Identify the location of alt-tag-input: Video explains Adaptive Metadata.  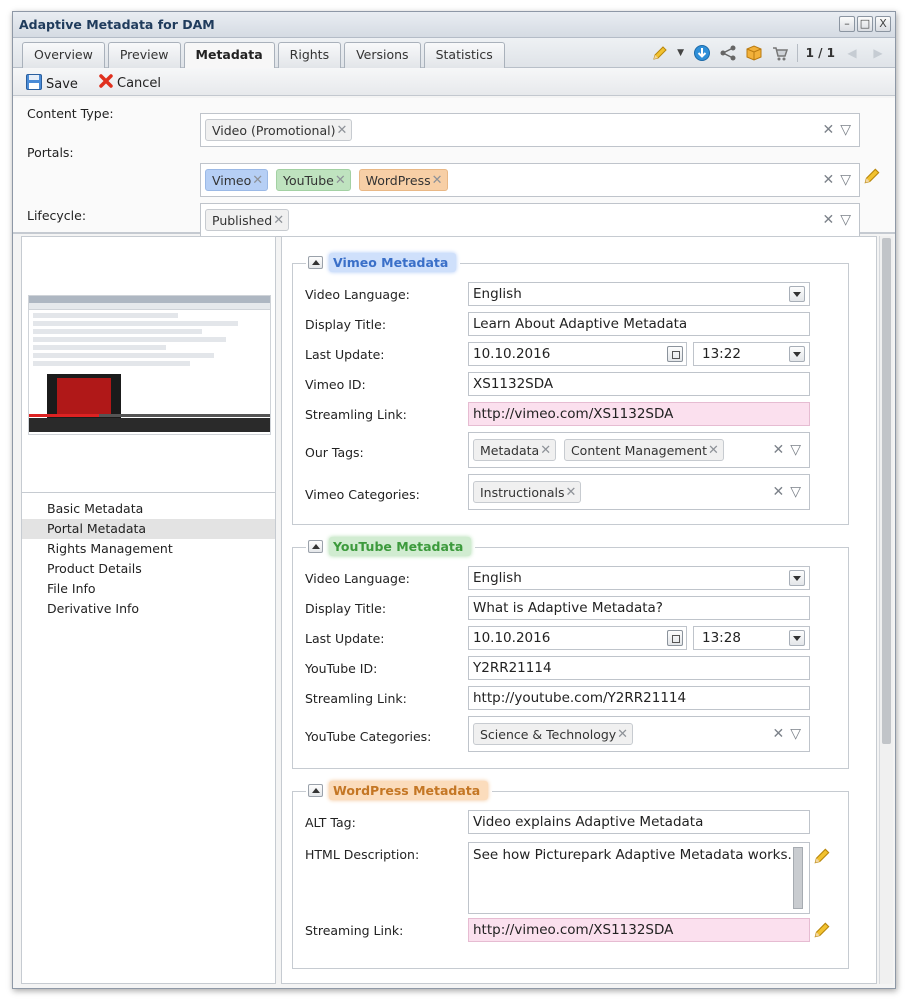
(639, 822).